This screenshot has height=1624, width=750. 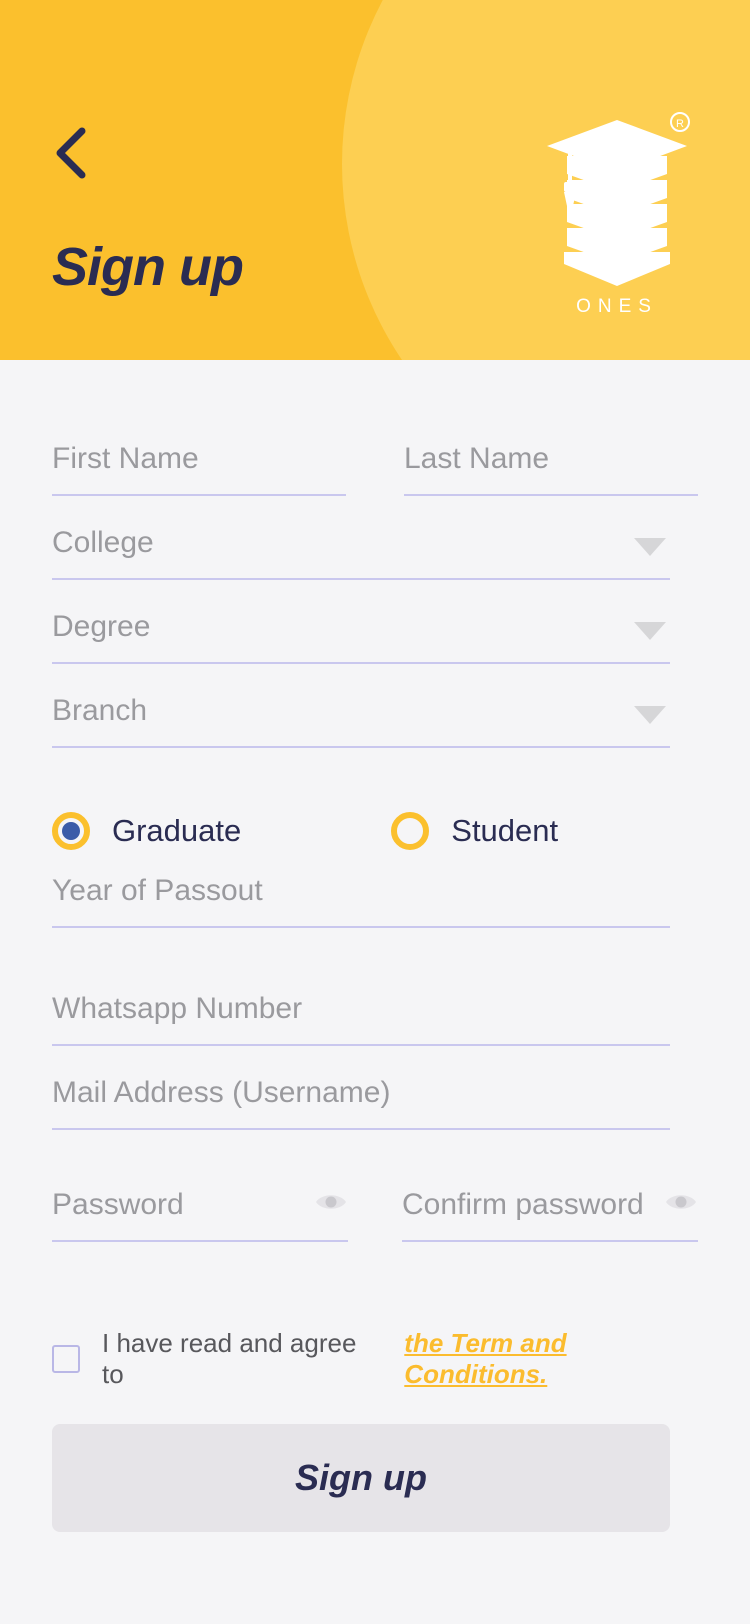 What do you see at coordinates (523, 1204) in the screenshot?
I see `confirm-password-placeholder: Confirm password` at bounding box center [523, 1204].